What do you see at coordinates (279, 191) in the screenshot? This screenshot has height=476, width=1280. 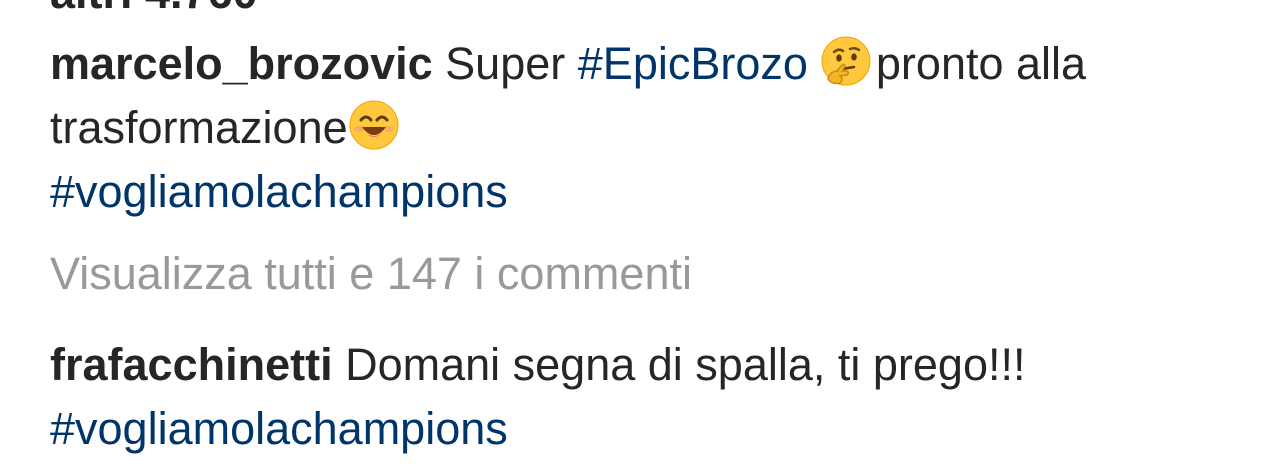 I see `caption-hashtag-vogliamolachampions: #vogliamolachampions` at bounding box center [279, 191].